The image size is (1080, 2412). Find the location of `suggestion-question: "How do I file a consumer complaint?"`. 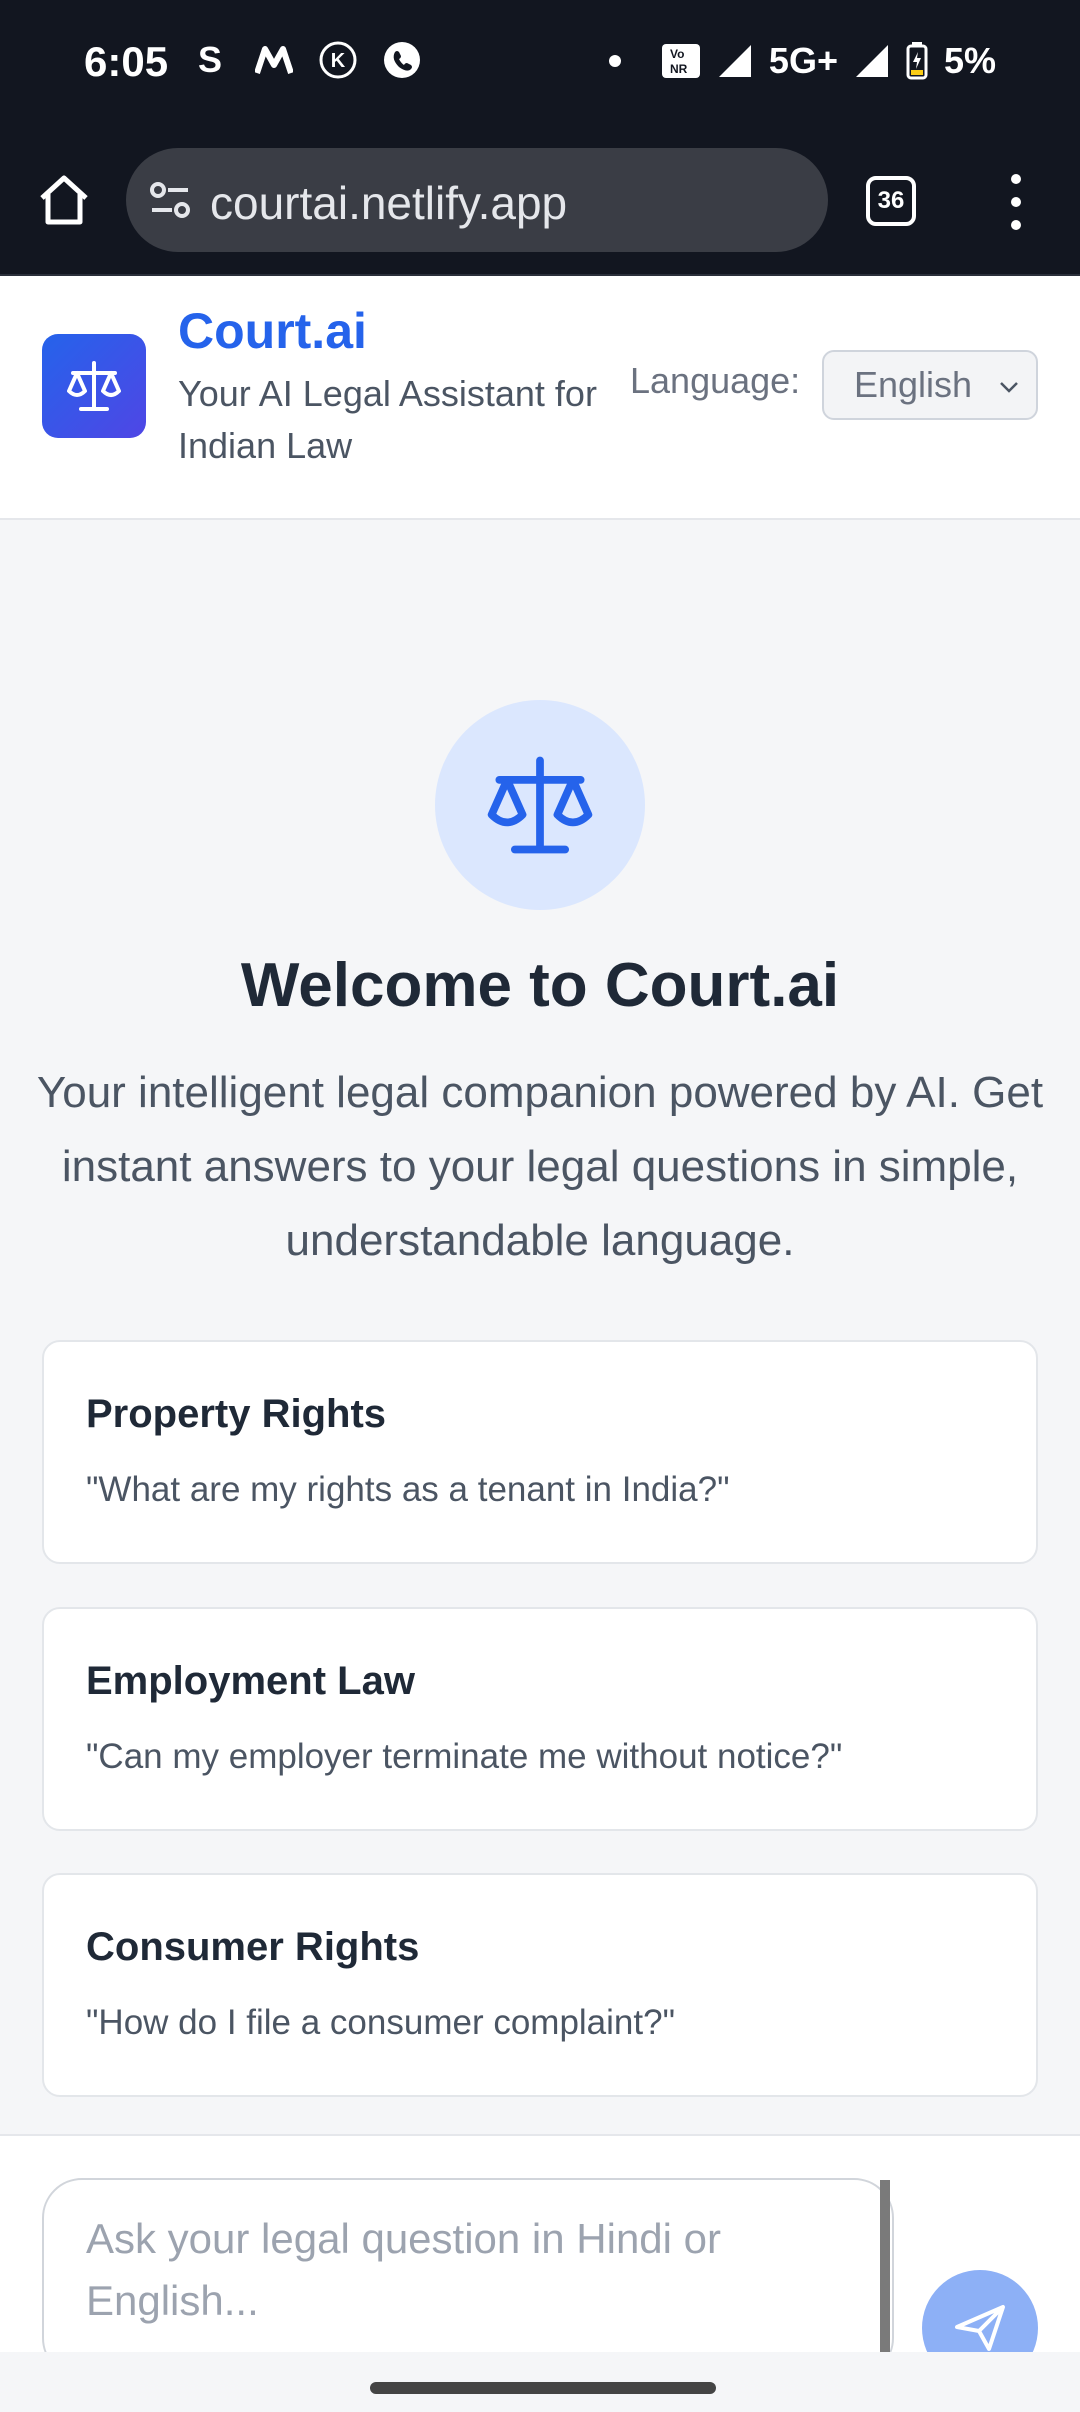

suggestion-question: "How do I file a consumer complaint?" is located at coordinates (381, 2022).